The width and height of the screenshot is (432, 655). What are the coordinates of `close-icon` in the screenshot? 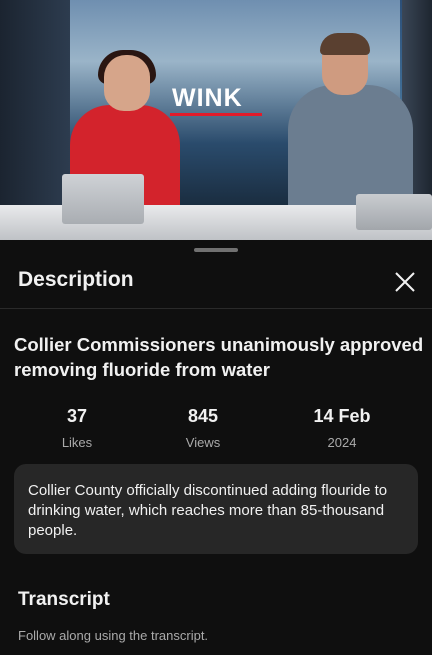 It's located at (405, 282).